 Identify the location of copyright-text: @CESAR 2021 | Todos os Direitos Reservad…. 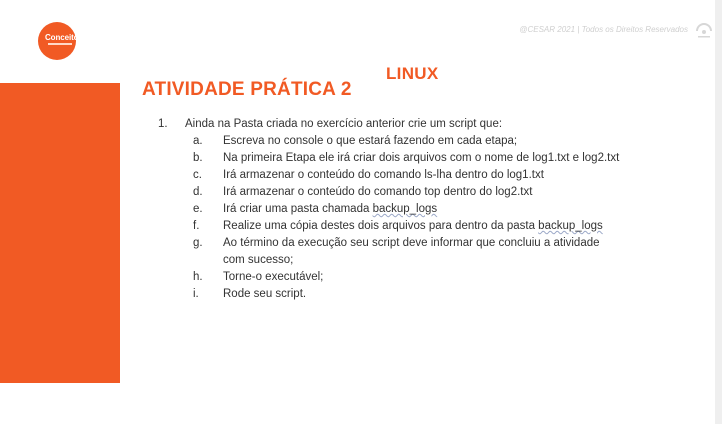
(603, 29).